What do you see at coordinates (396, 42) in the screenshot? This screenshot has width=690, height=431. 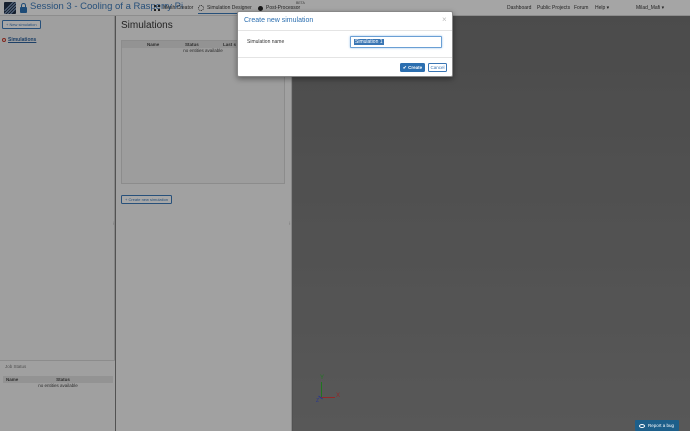 I see `simulation-name-input: Simulation 1` at bounding box center [396, 42].